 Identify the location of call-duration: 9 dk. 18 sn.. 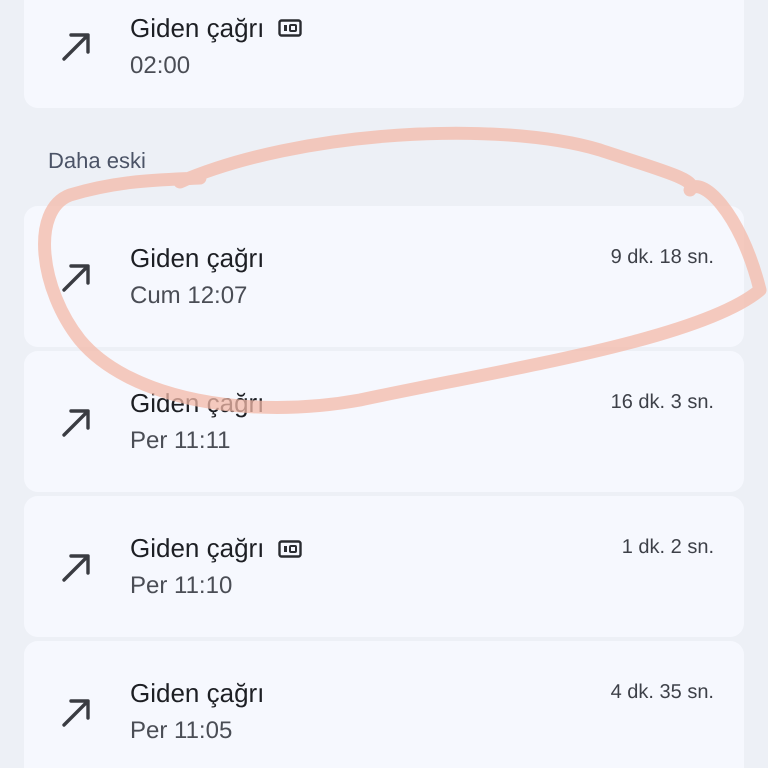
(662, 257).